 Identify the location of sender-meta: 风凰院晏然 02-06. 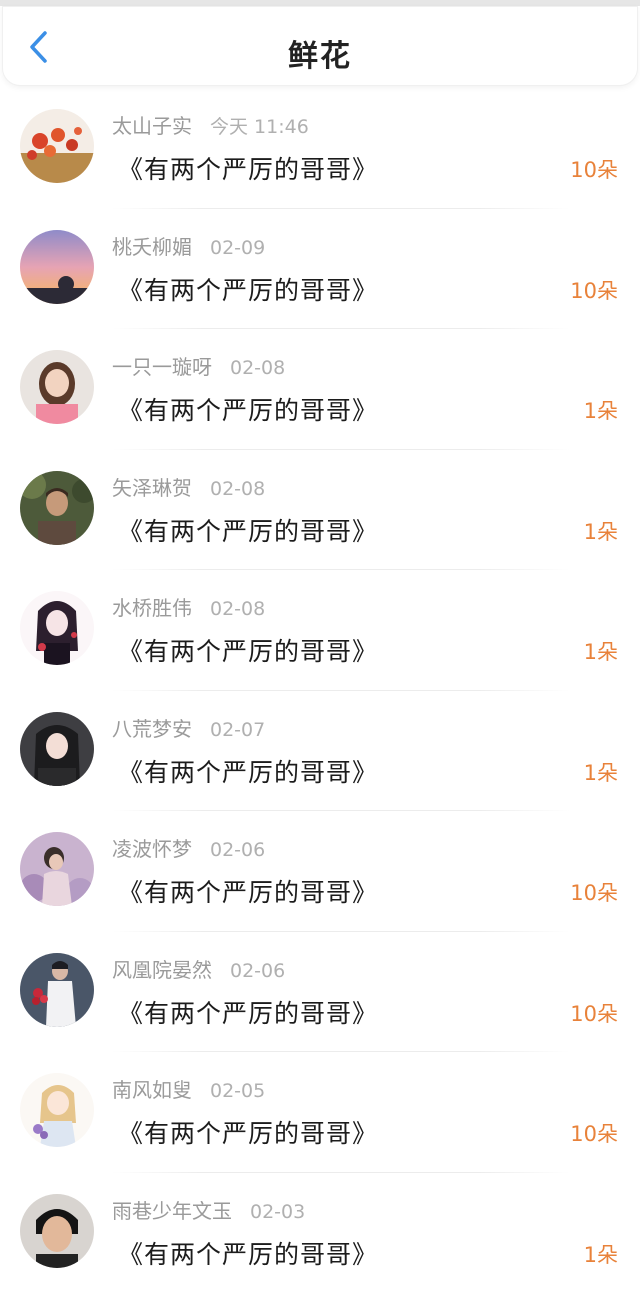
(198, 968).